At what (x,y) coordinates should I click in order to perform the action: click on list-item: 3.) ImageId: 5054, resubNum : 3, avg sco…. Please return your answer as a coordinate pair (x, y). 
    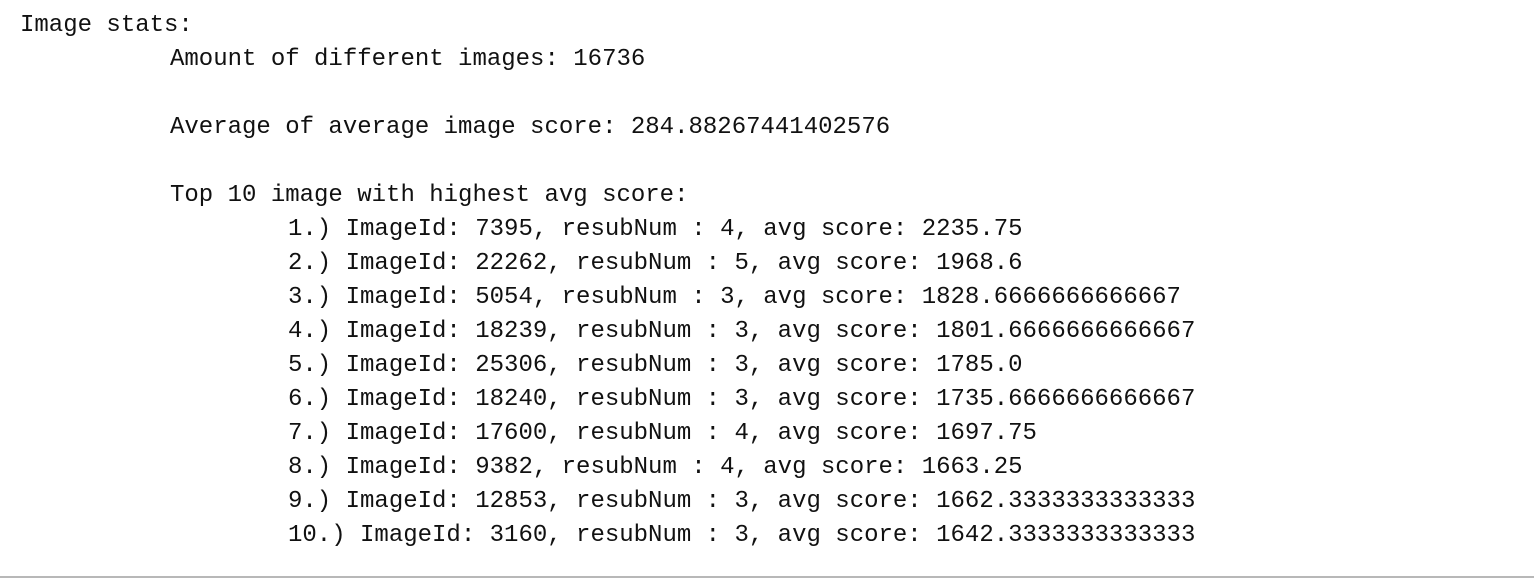
    Looking at the image, I should click on (734, 297).